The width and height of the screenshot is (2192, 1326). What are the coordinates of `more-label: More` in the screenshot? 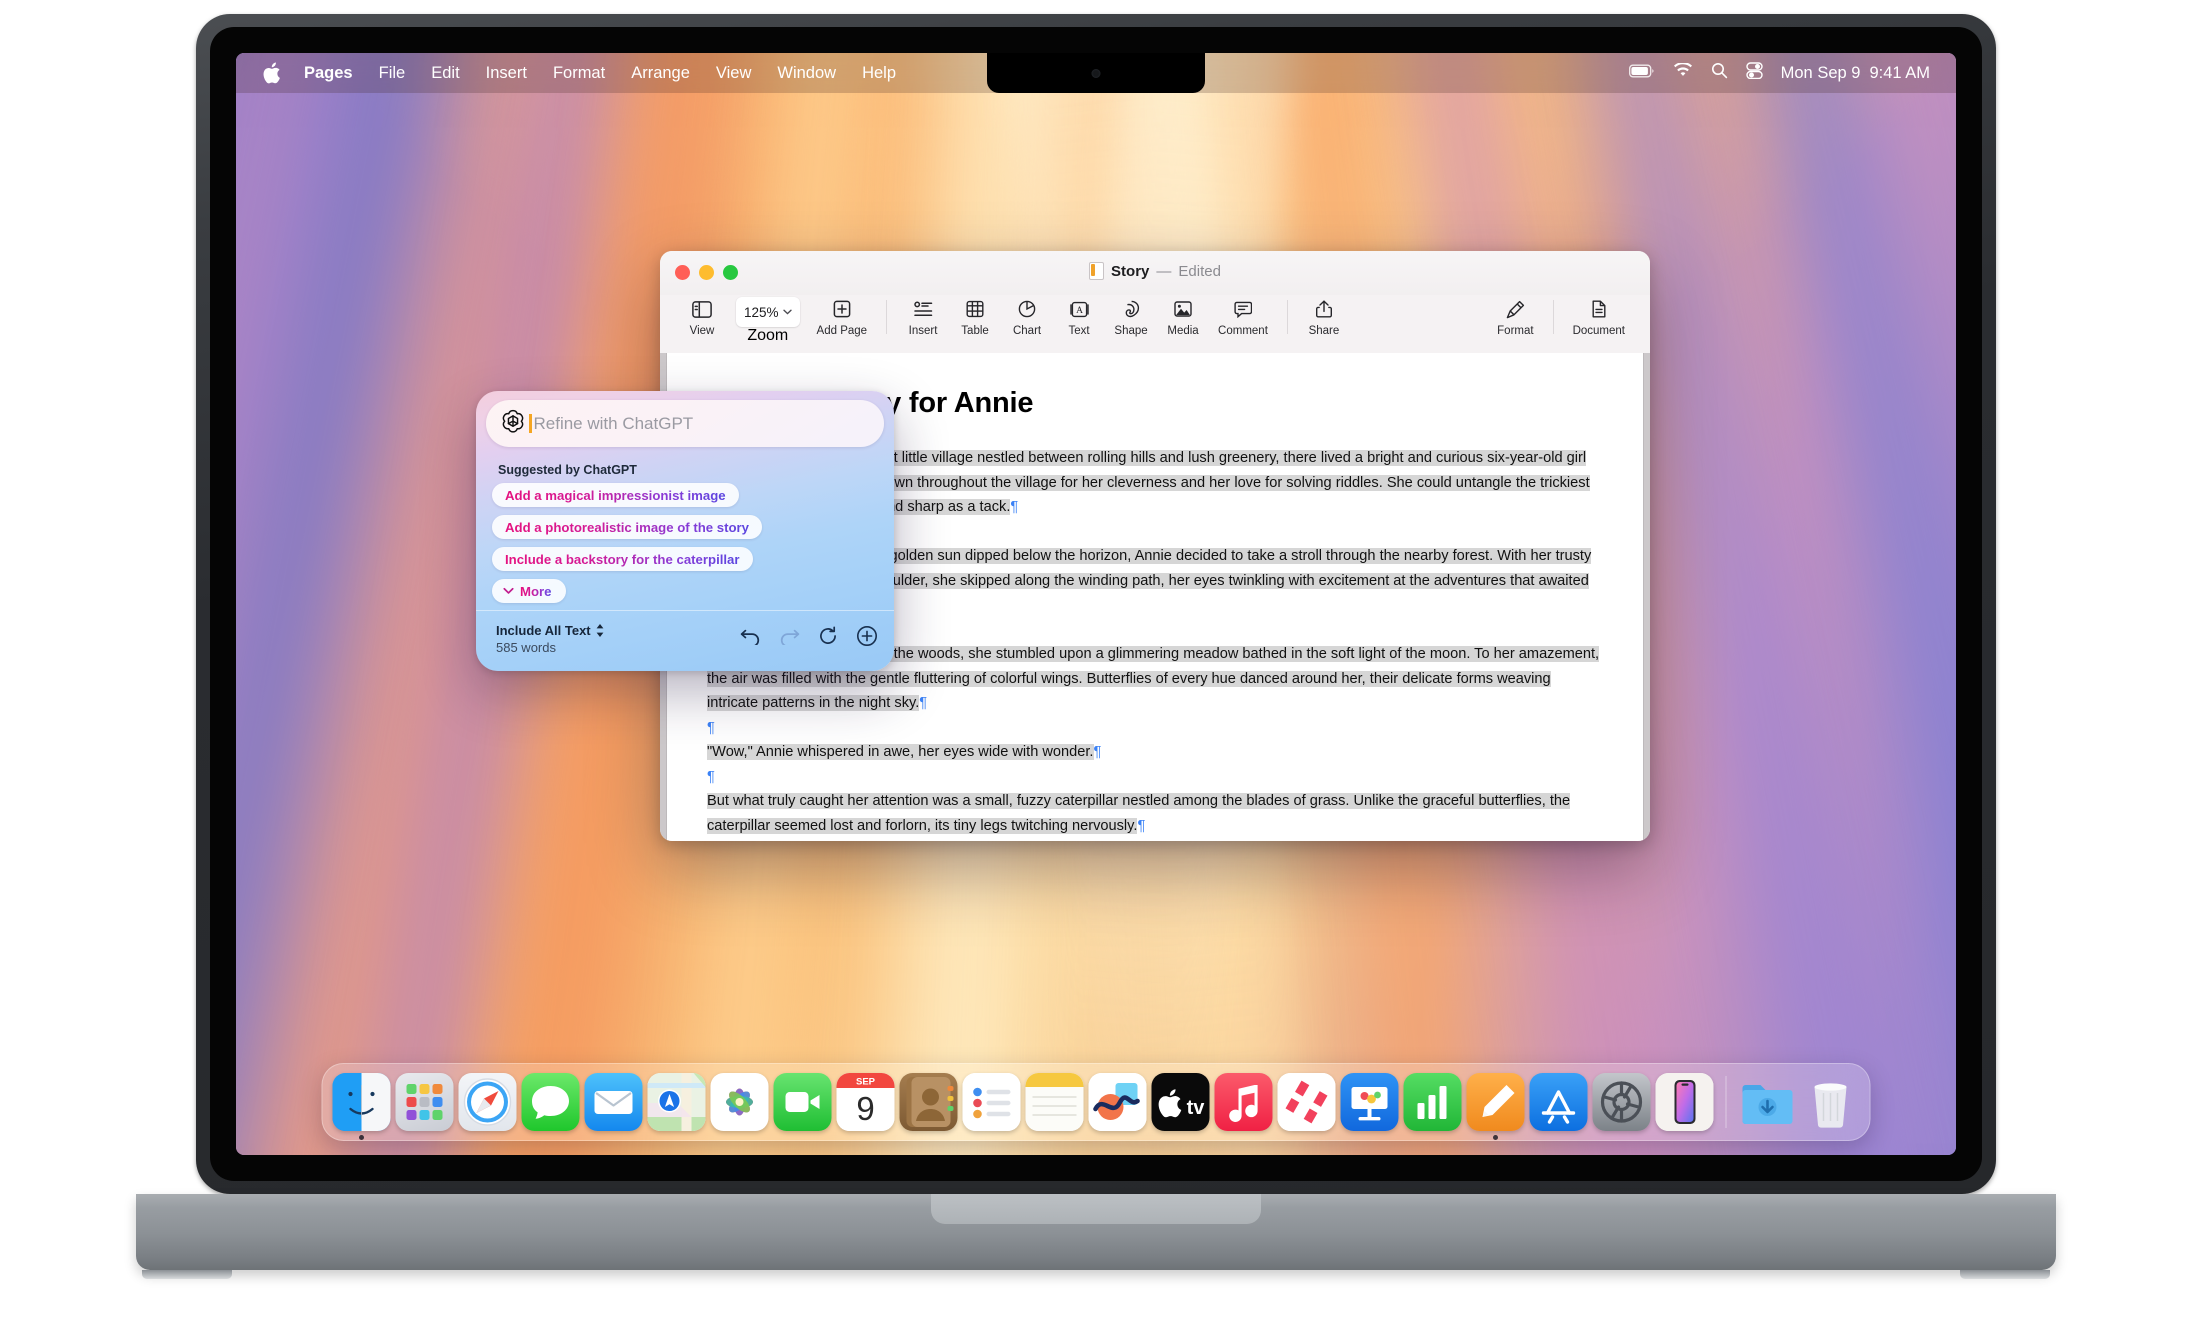 It's located at (536, 591).